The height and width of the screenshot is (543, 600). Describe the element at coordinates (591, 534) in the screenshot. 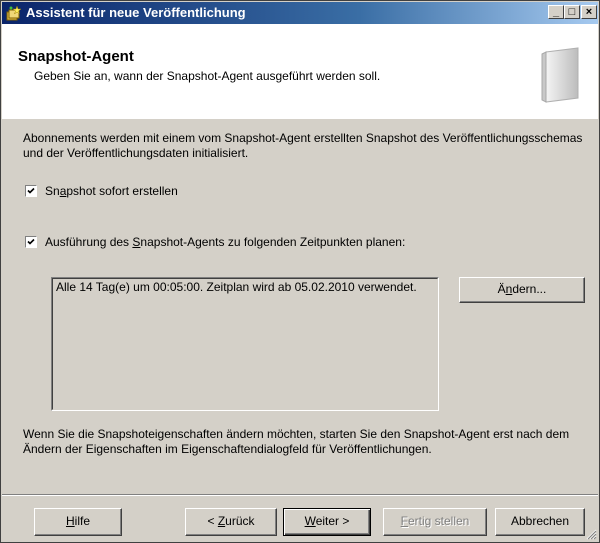

I see `resize-grip-icon` at that location.